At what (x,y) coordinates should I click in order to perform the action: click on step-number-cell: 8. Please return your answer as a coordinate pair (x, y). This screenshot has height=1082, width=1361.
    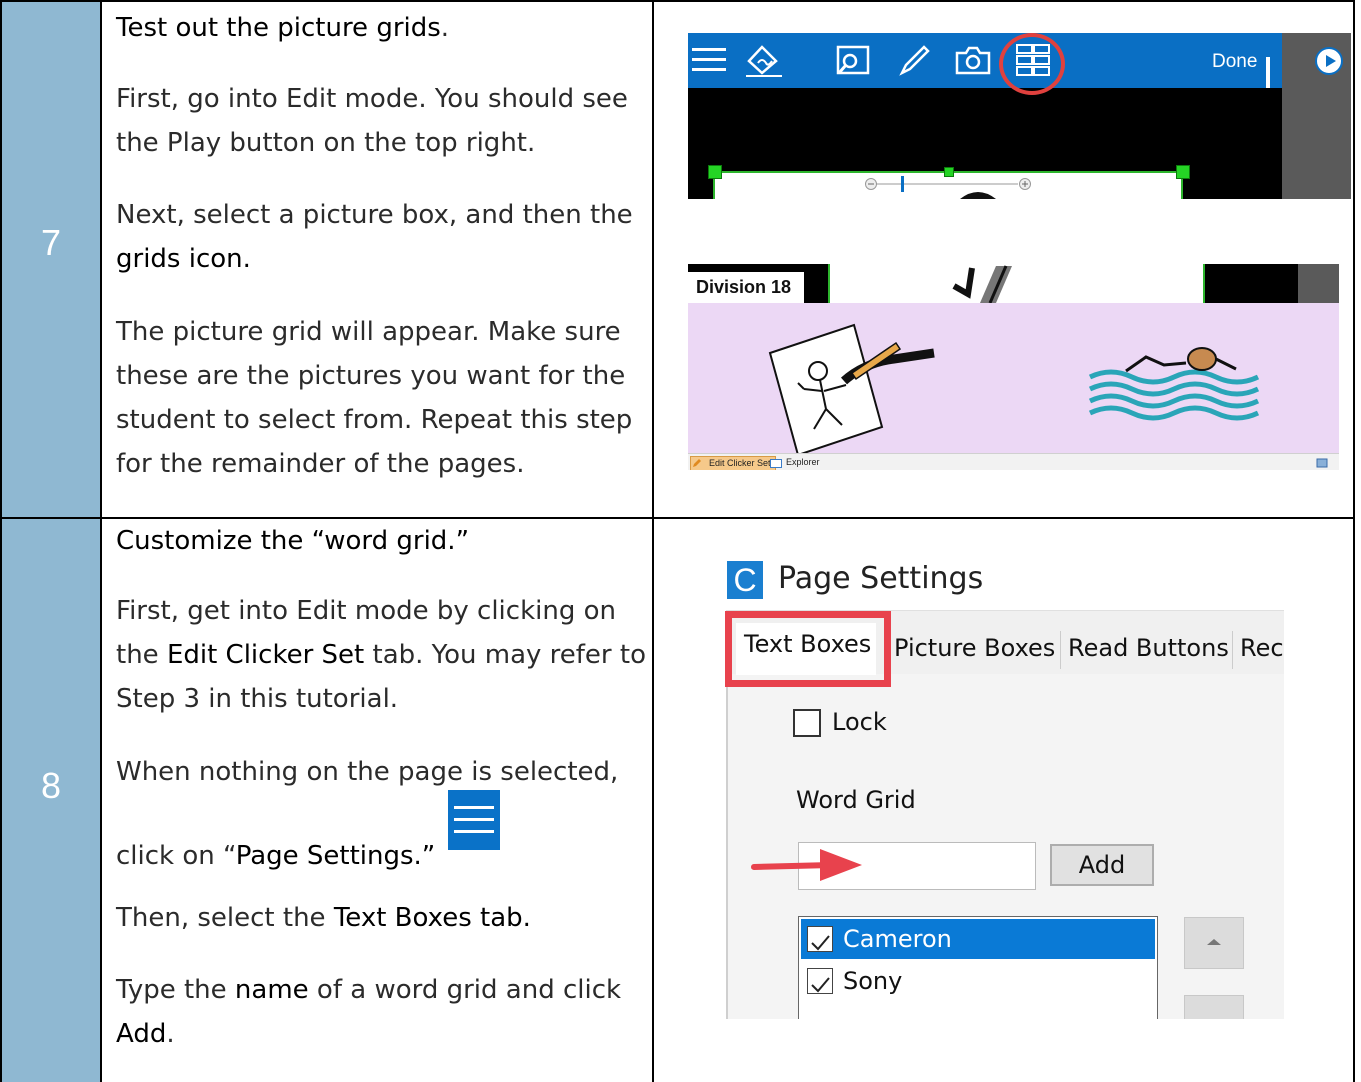
    Looking at the image, I should click on (51, 800).